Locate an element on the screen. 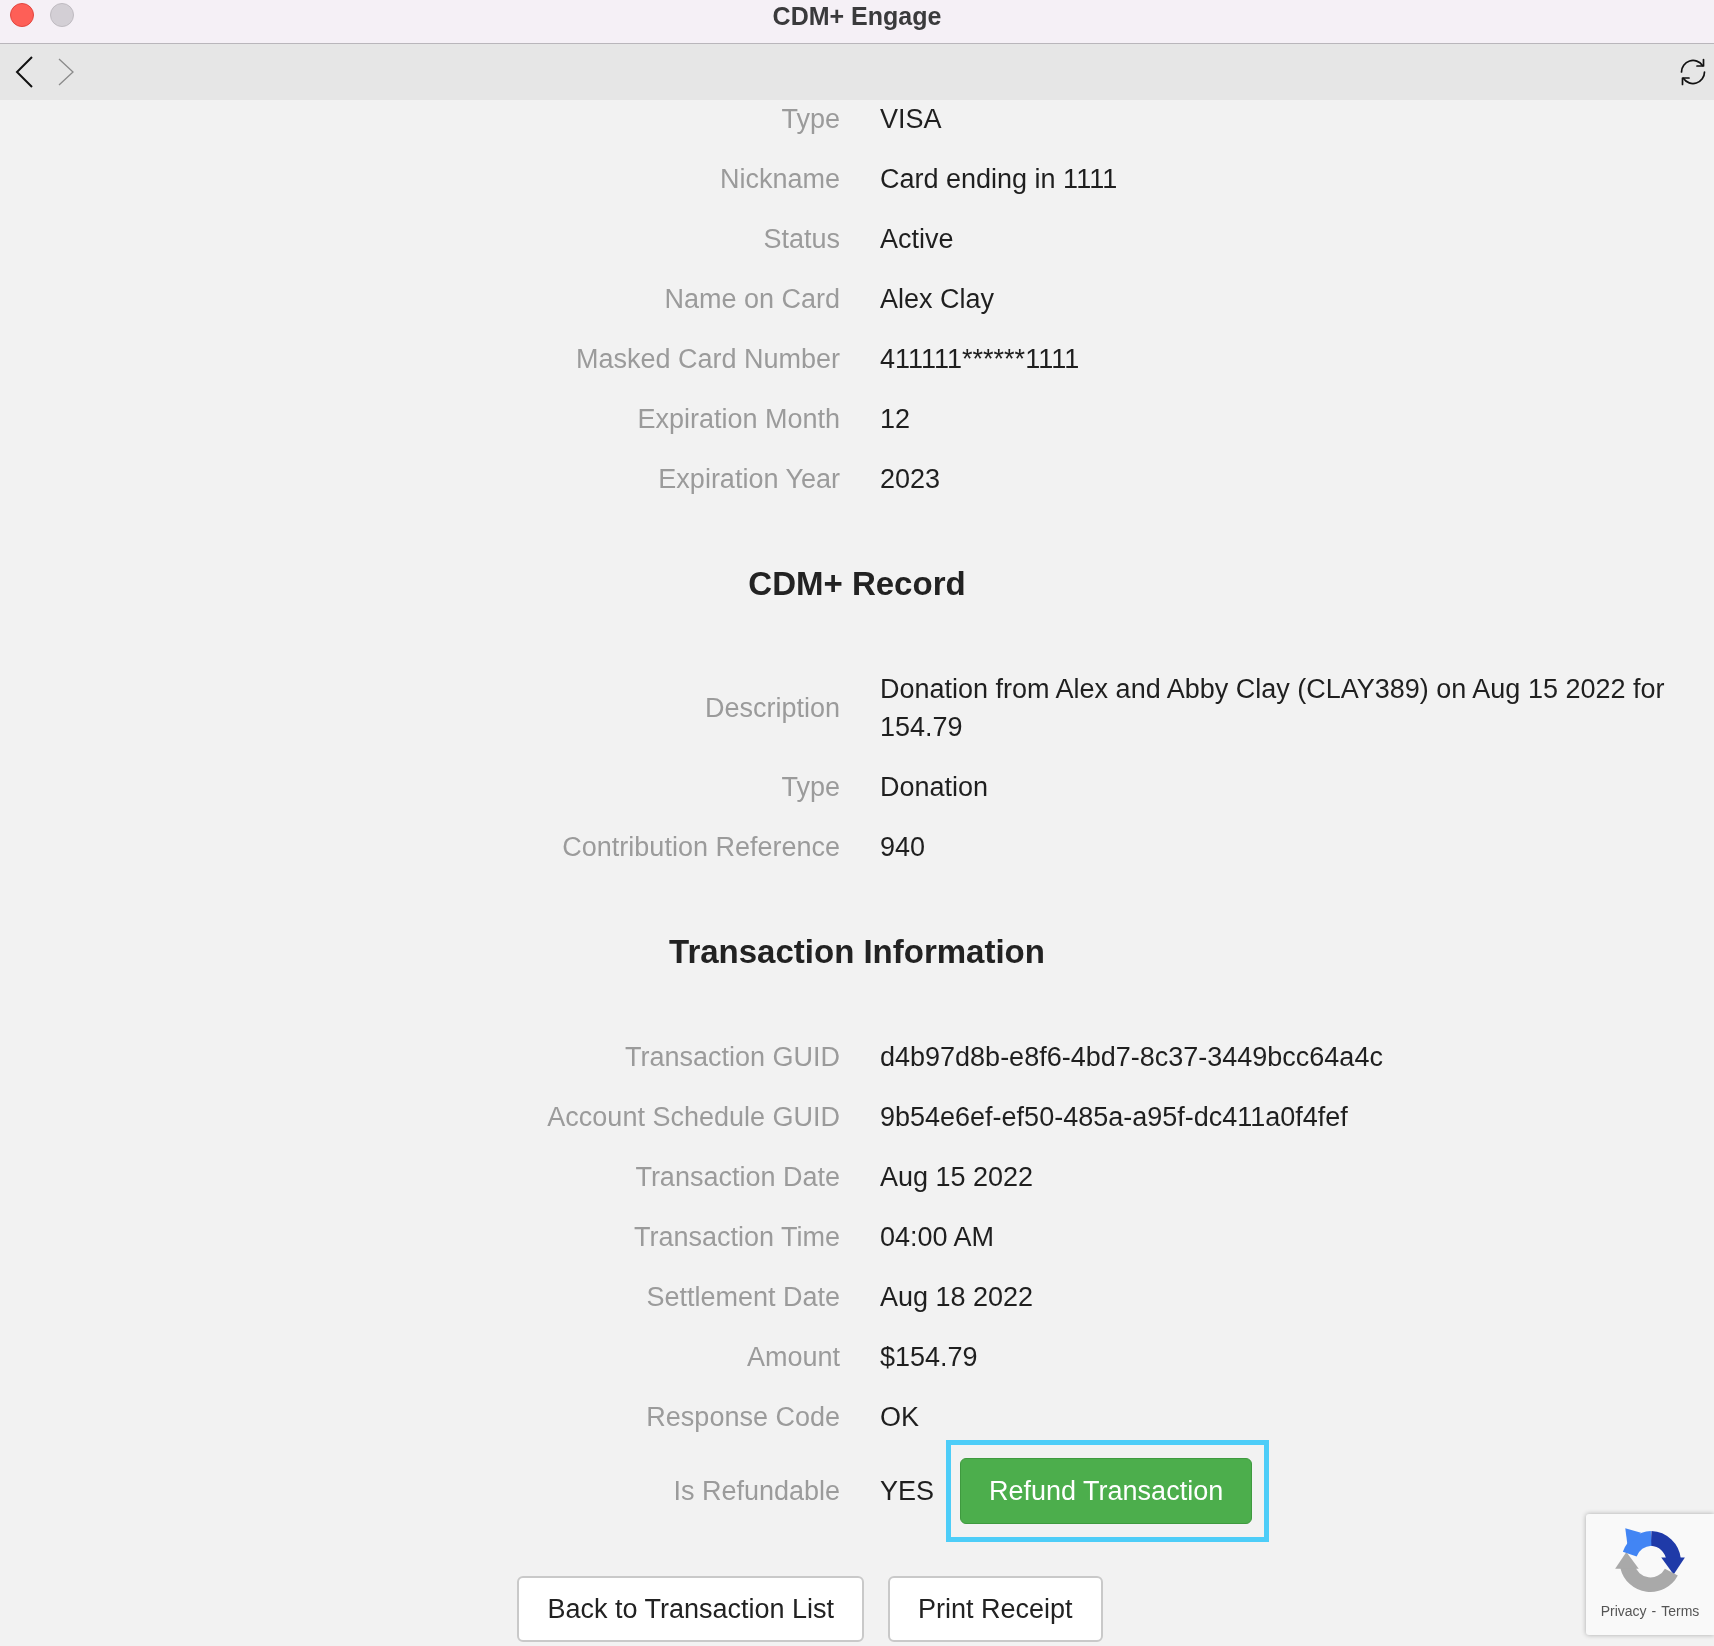 This screenshot has width=1714, height=1646. field-value: 04:00 AM is located at coordinates (937, 1237).